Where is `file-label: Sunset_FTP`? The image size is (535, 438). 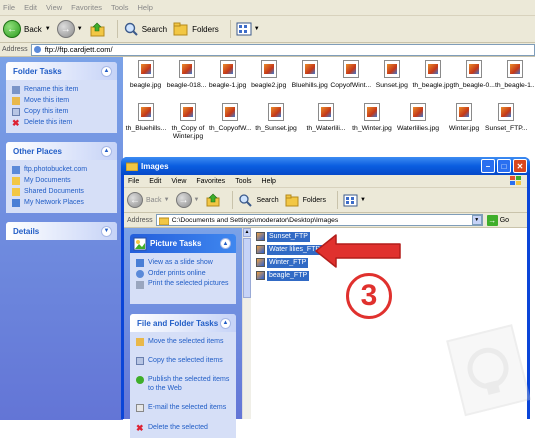
file-label: Sunset_FTP is located at coordinates (288, 236).